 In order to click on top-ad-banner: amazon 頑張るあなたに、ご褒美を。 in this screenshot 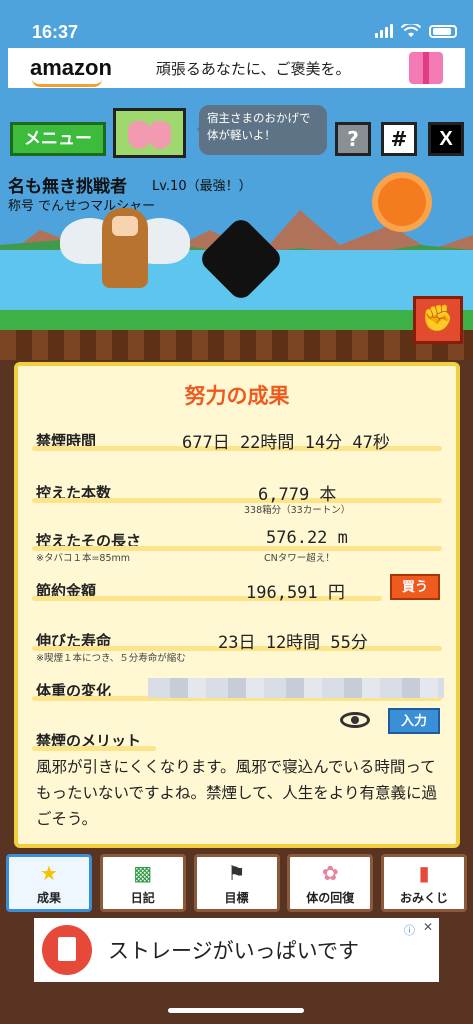, I will do `click(236, 68)`.